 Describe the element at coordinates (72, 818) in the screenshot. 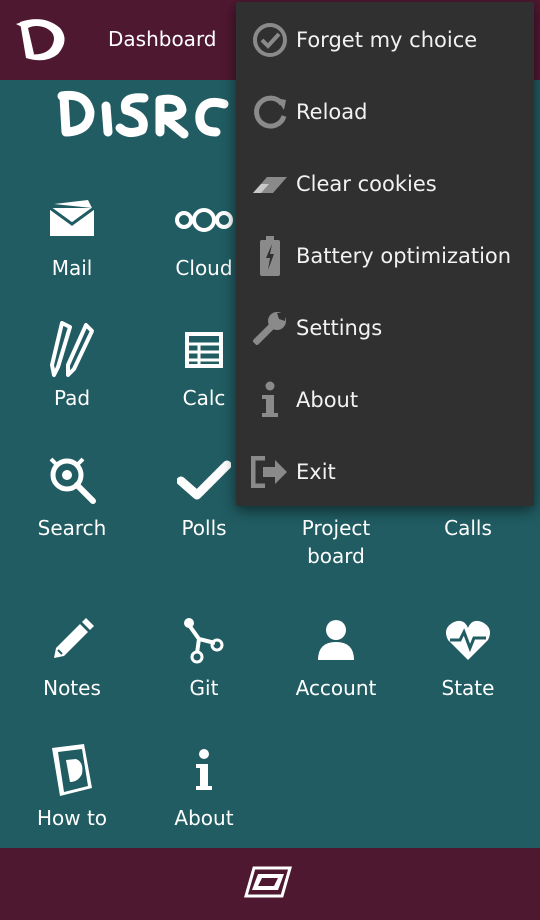

I see `tile-label: How to` at that location.